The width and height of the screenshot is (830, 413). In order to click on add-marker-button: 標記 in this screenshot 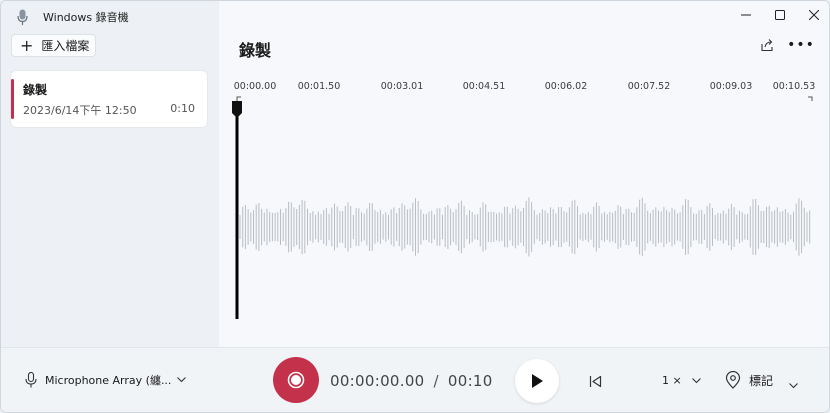, I will do `click(749, 380)`.